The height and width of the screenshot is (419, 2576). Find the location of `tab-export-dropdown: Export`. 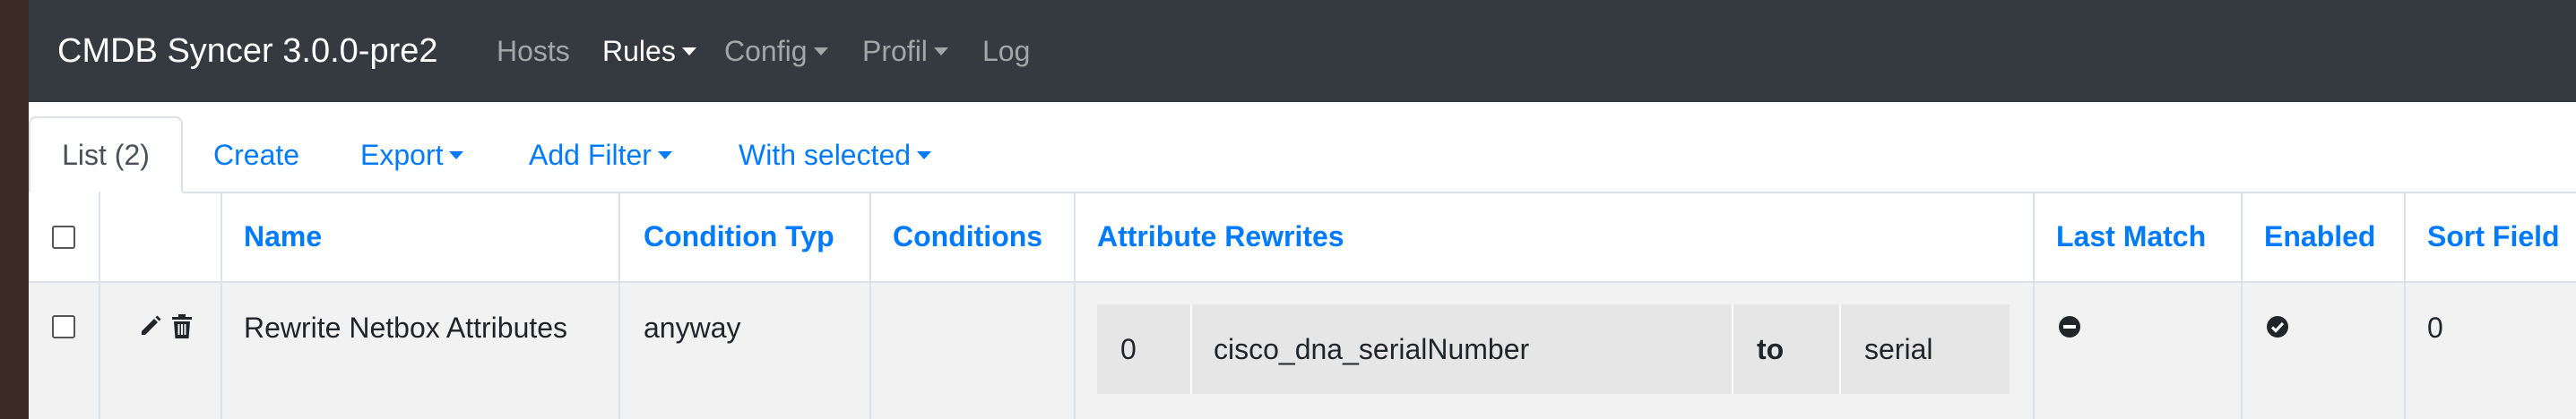

tab-export-dropdown: Export is located at coordinates (412, 155).